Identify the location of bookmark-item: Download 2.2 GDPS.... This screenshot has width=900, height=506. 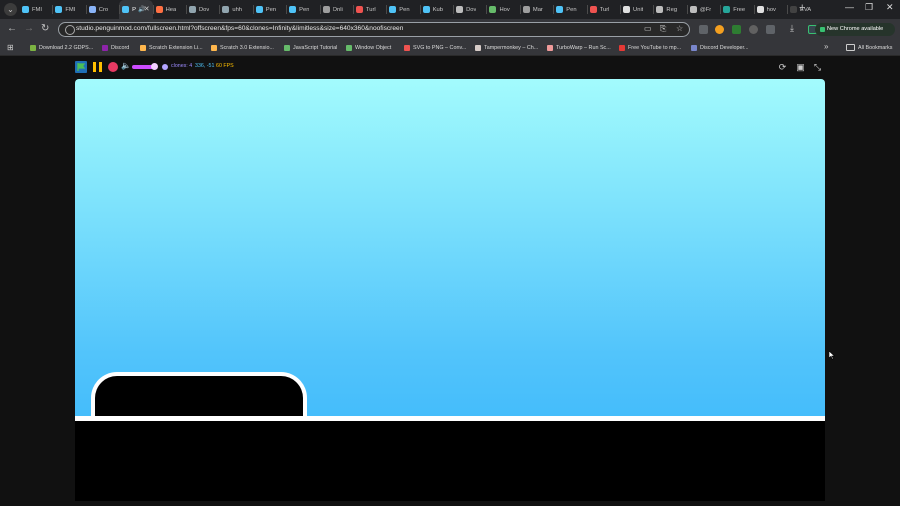
(61, 47).